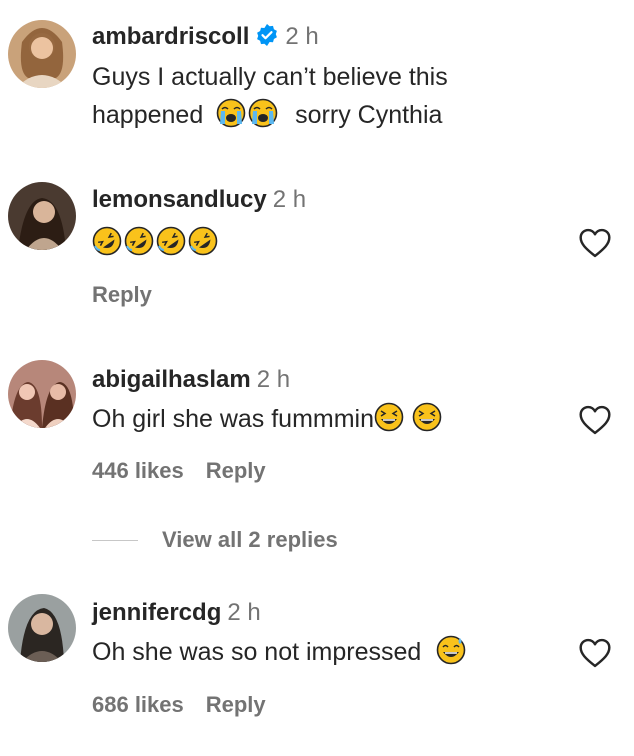 Image resolution: width=634 pixels, height=756 pixels. Describe the element at coordinates (179, 199) in the screenshot. I see `username: lemonsandlucy` at that location.